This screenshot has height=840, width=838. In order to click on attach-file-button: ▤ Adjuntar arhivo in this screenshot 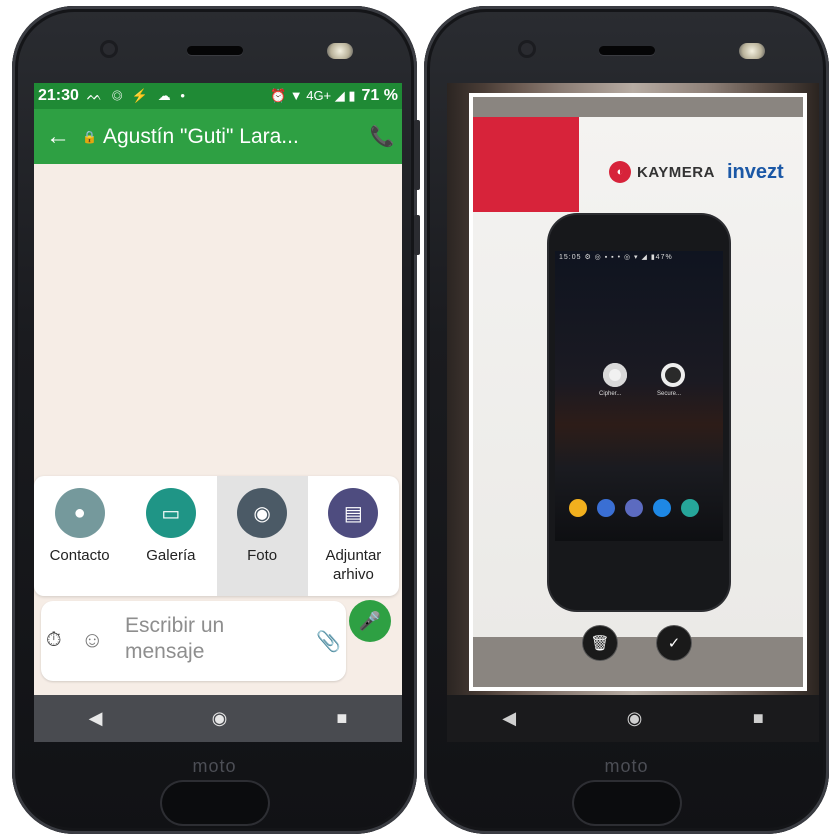, I will do `click(353, 536)`.